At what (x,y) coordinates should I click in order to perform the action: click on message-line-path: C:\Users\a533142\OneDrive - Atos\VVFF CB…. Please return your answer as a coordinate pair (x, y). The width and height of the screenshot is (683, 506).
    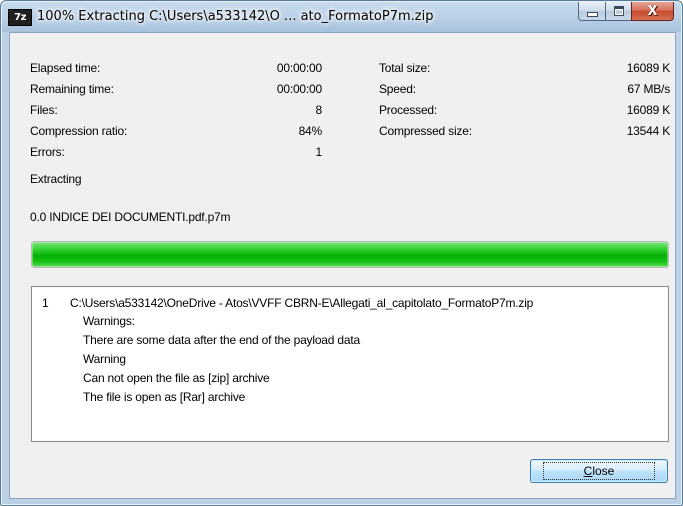
    Looking at the image, I should click on (302, 303).